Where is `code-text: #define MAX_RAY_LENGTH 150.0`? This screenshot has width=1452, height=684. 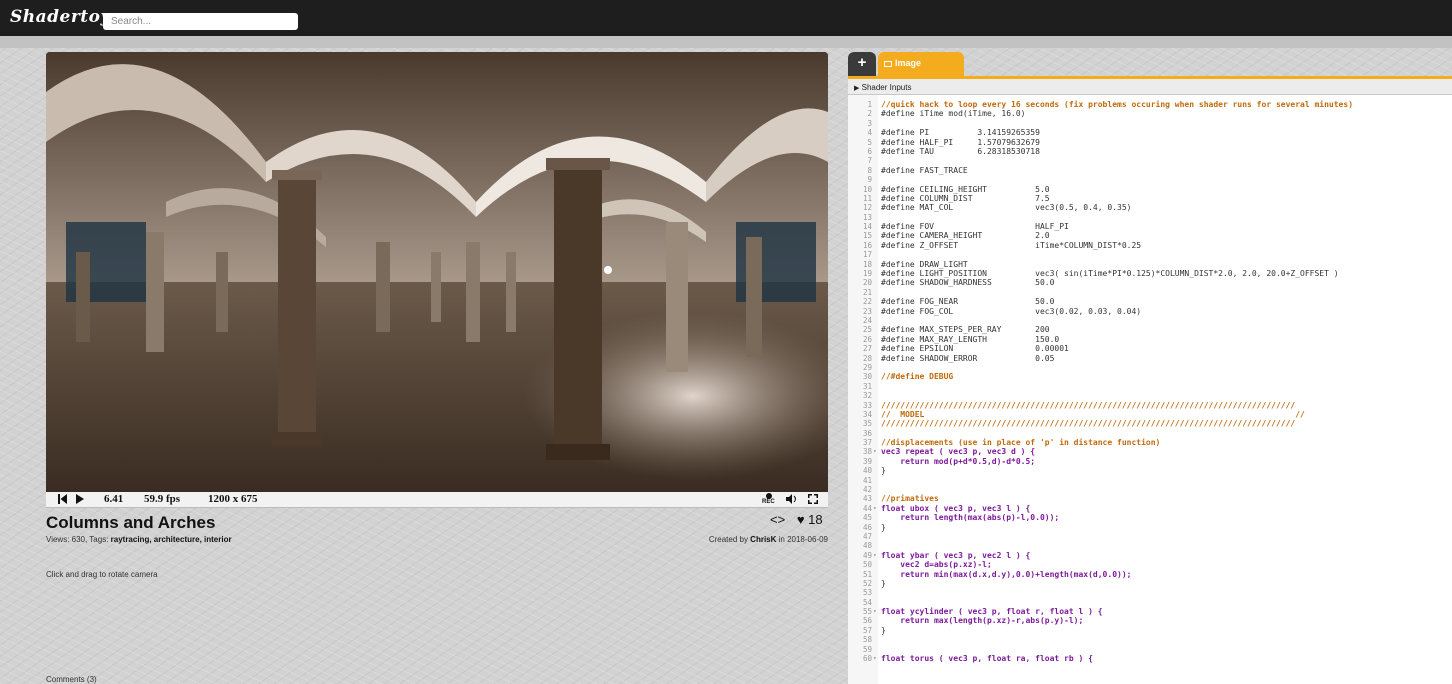
code-text: #define MAX_RAY_LENGTH 150.0 is located at coordinates (970, 339).